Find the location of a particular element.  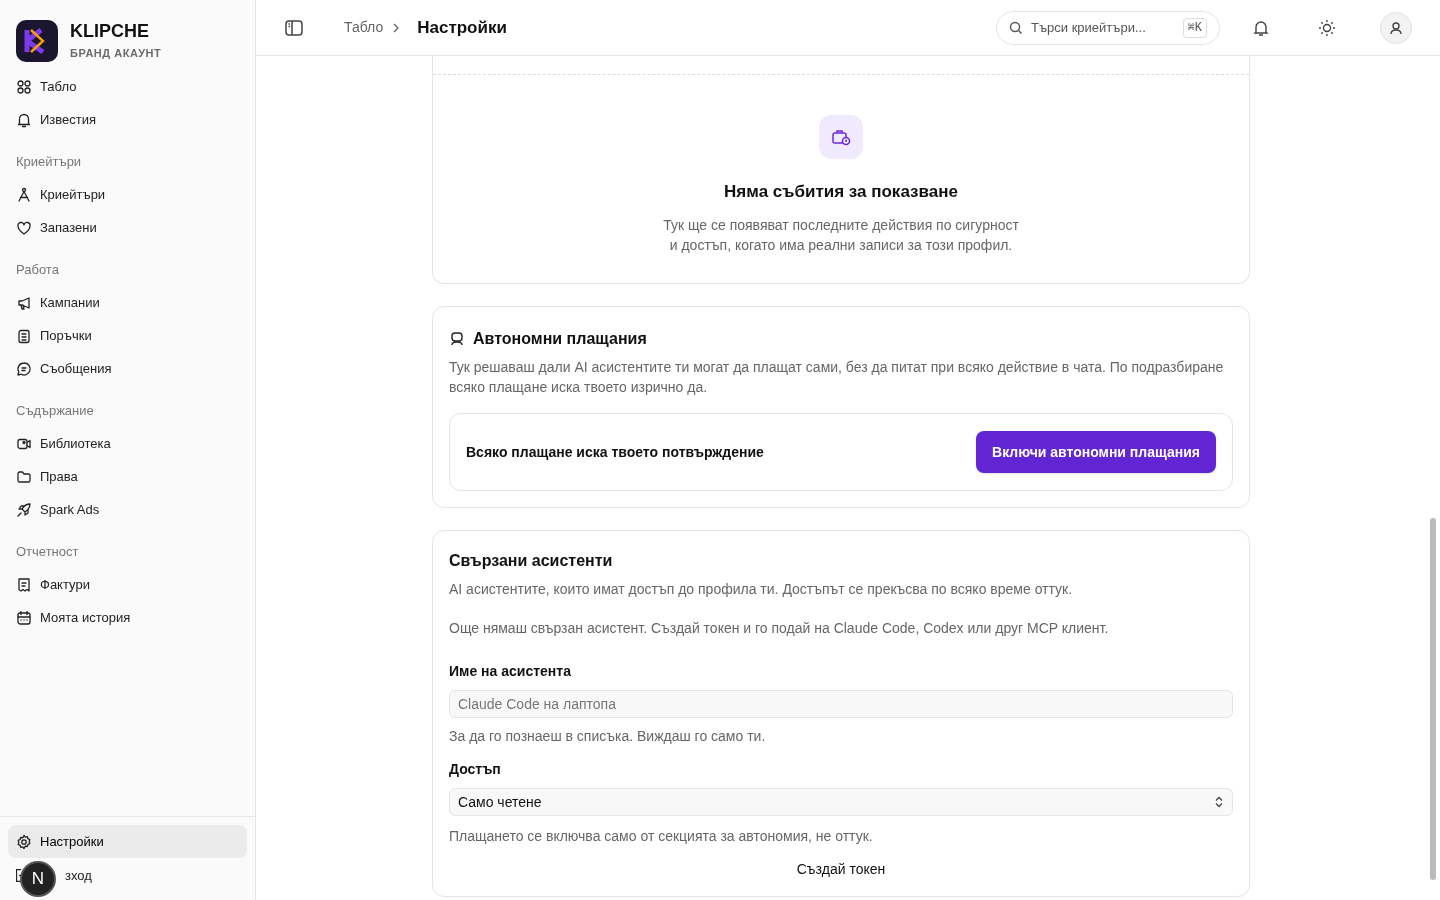

search-icon is located at coordinates (1016, 27).